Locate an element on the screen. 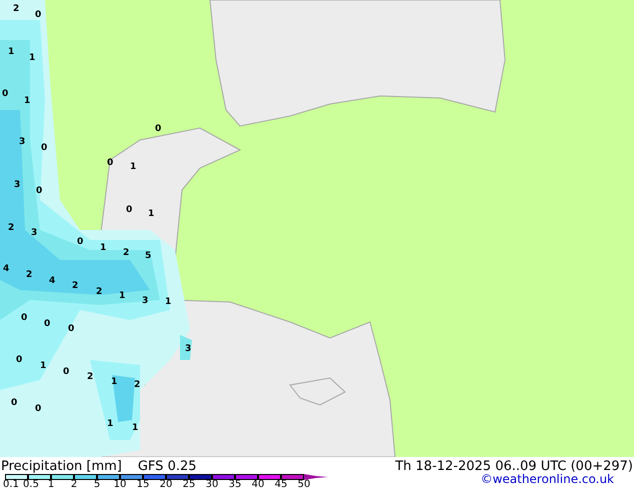 The width and height of the screenshot is (634, 490). legend-label: 25 is located at coordinates (189, 485).